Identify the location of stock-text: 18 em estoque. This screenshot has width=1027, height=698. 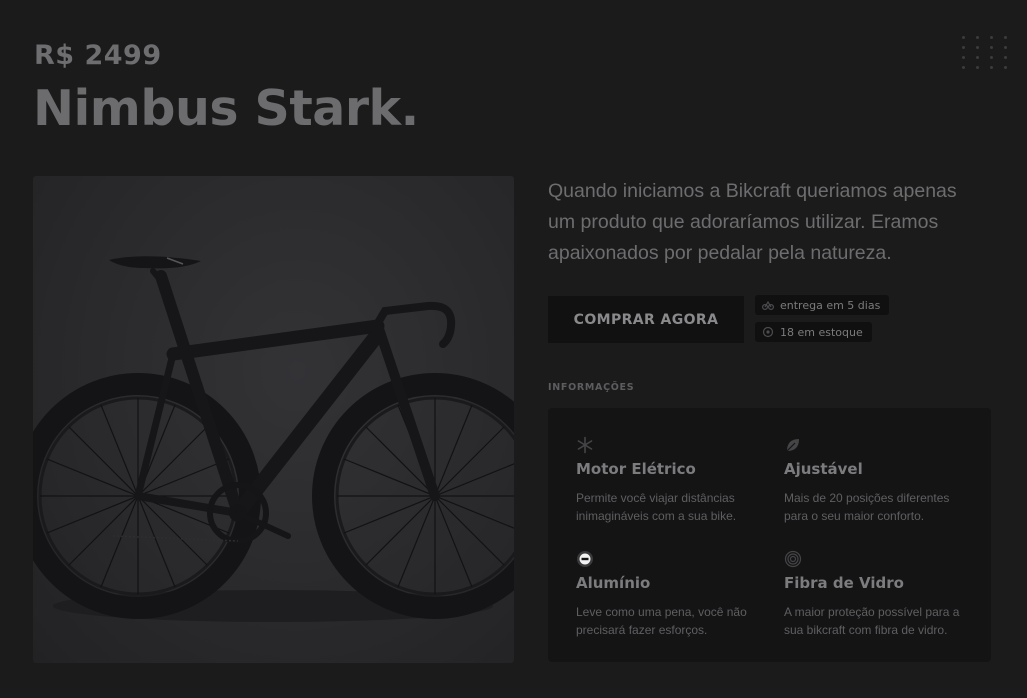
(821, 332).